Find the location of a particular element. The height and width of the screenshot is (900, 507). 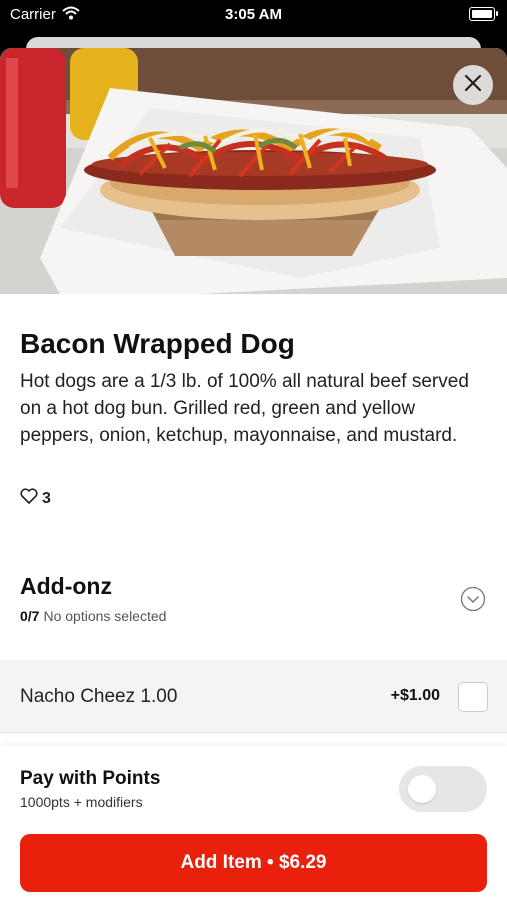

item-title: Bacon Wrapped Dog is located at coordinates (157, 343).